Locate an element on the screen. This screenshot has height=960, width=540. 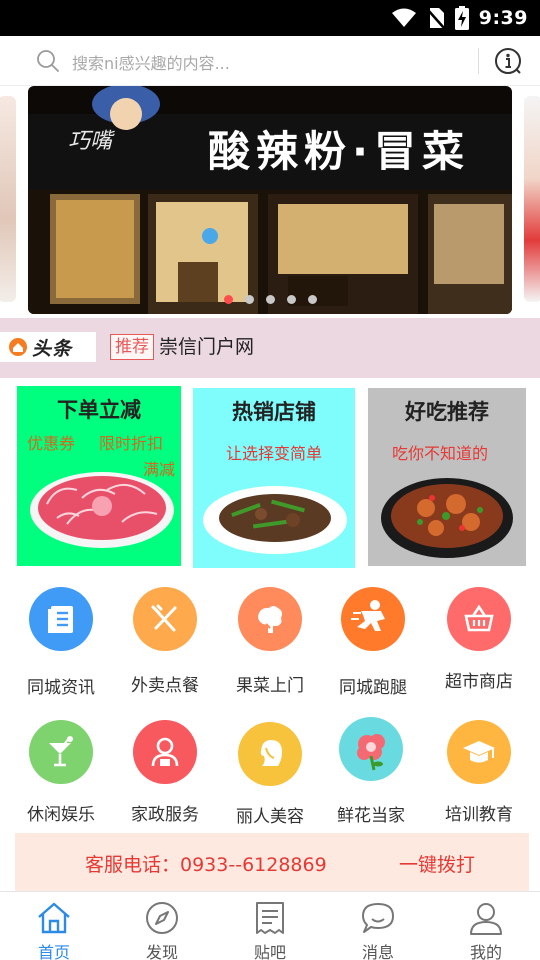
tab-home: 首页 is located at coordinates (54, 926).